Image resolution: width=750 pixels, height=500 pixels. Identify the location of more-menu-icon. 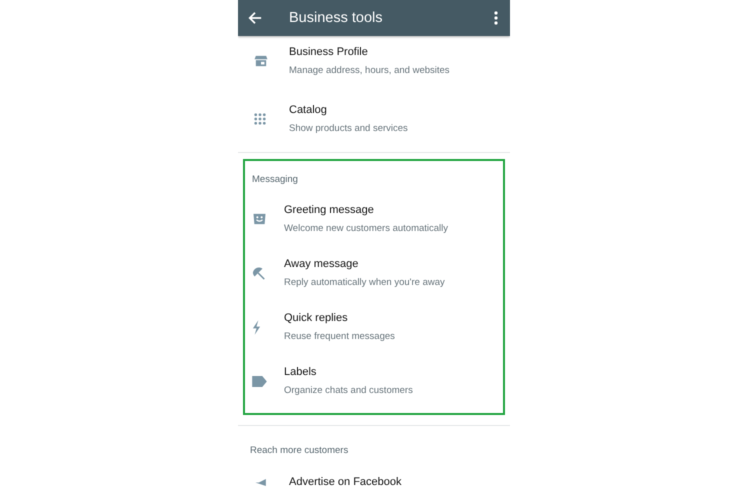
(496, 18).